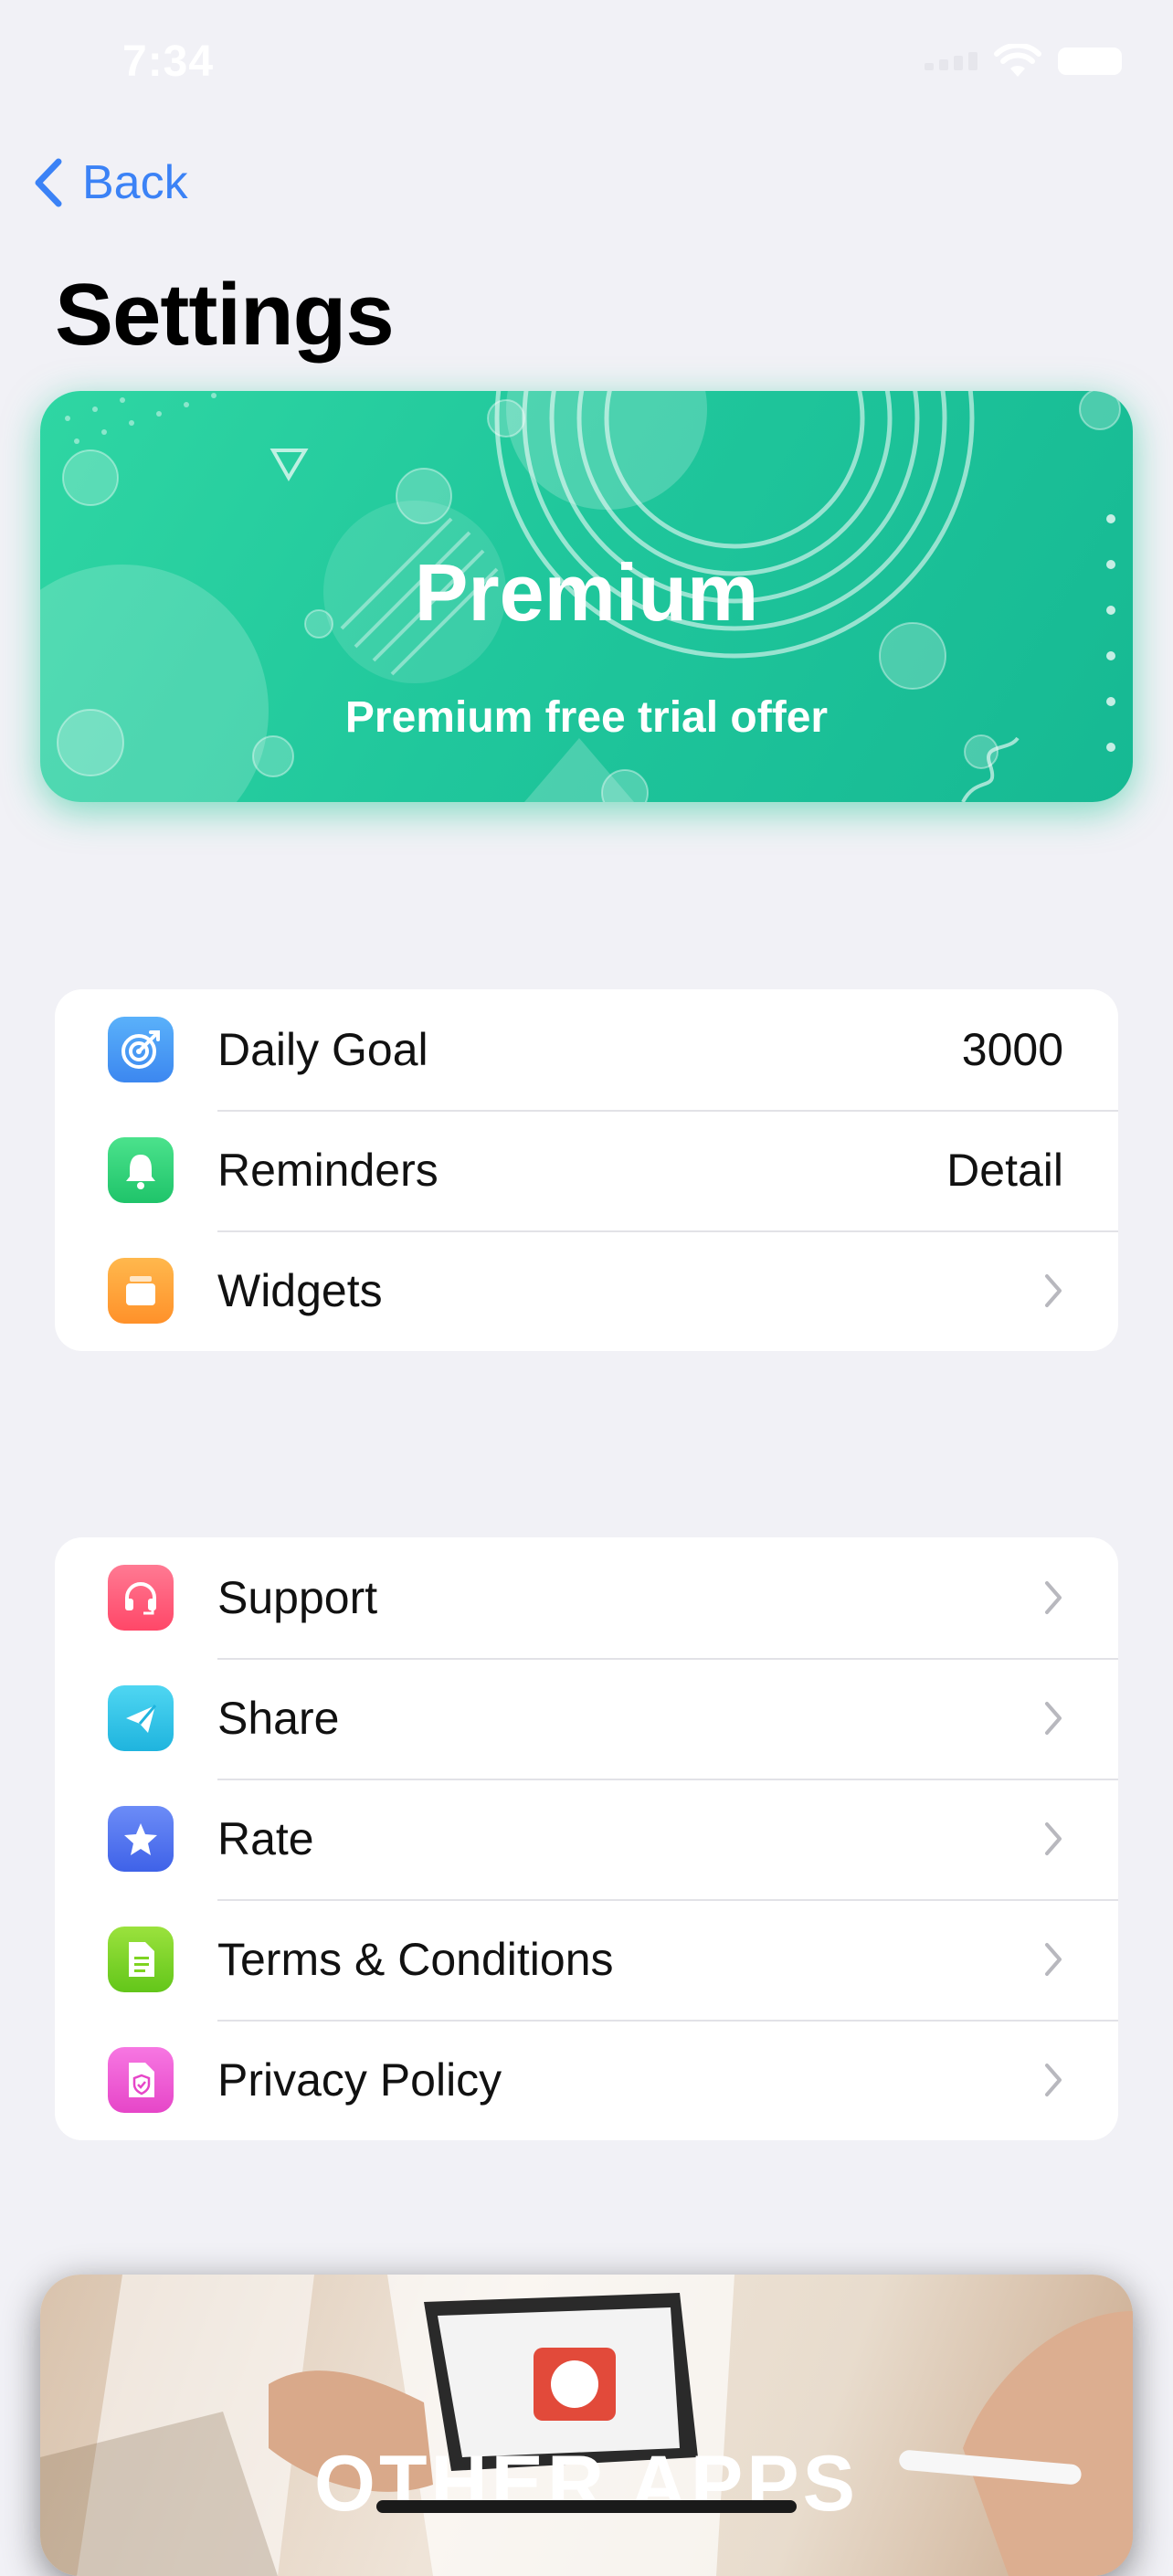 The height and width of the screenshot is (2576, 1173). I want to click on daily-goal-row: Daily Goal 3000, so click(586, 1049).